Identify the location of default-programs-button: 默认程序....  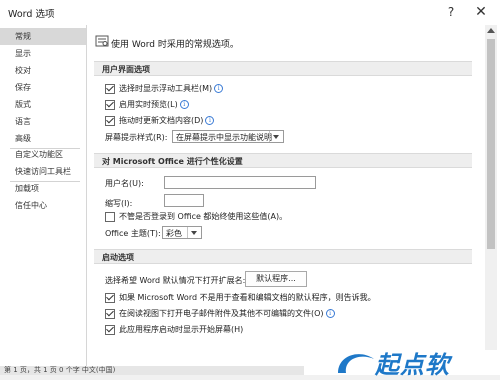
(276, 279).